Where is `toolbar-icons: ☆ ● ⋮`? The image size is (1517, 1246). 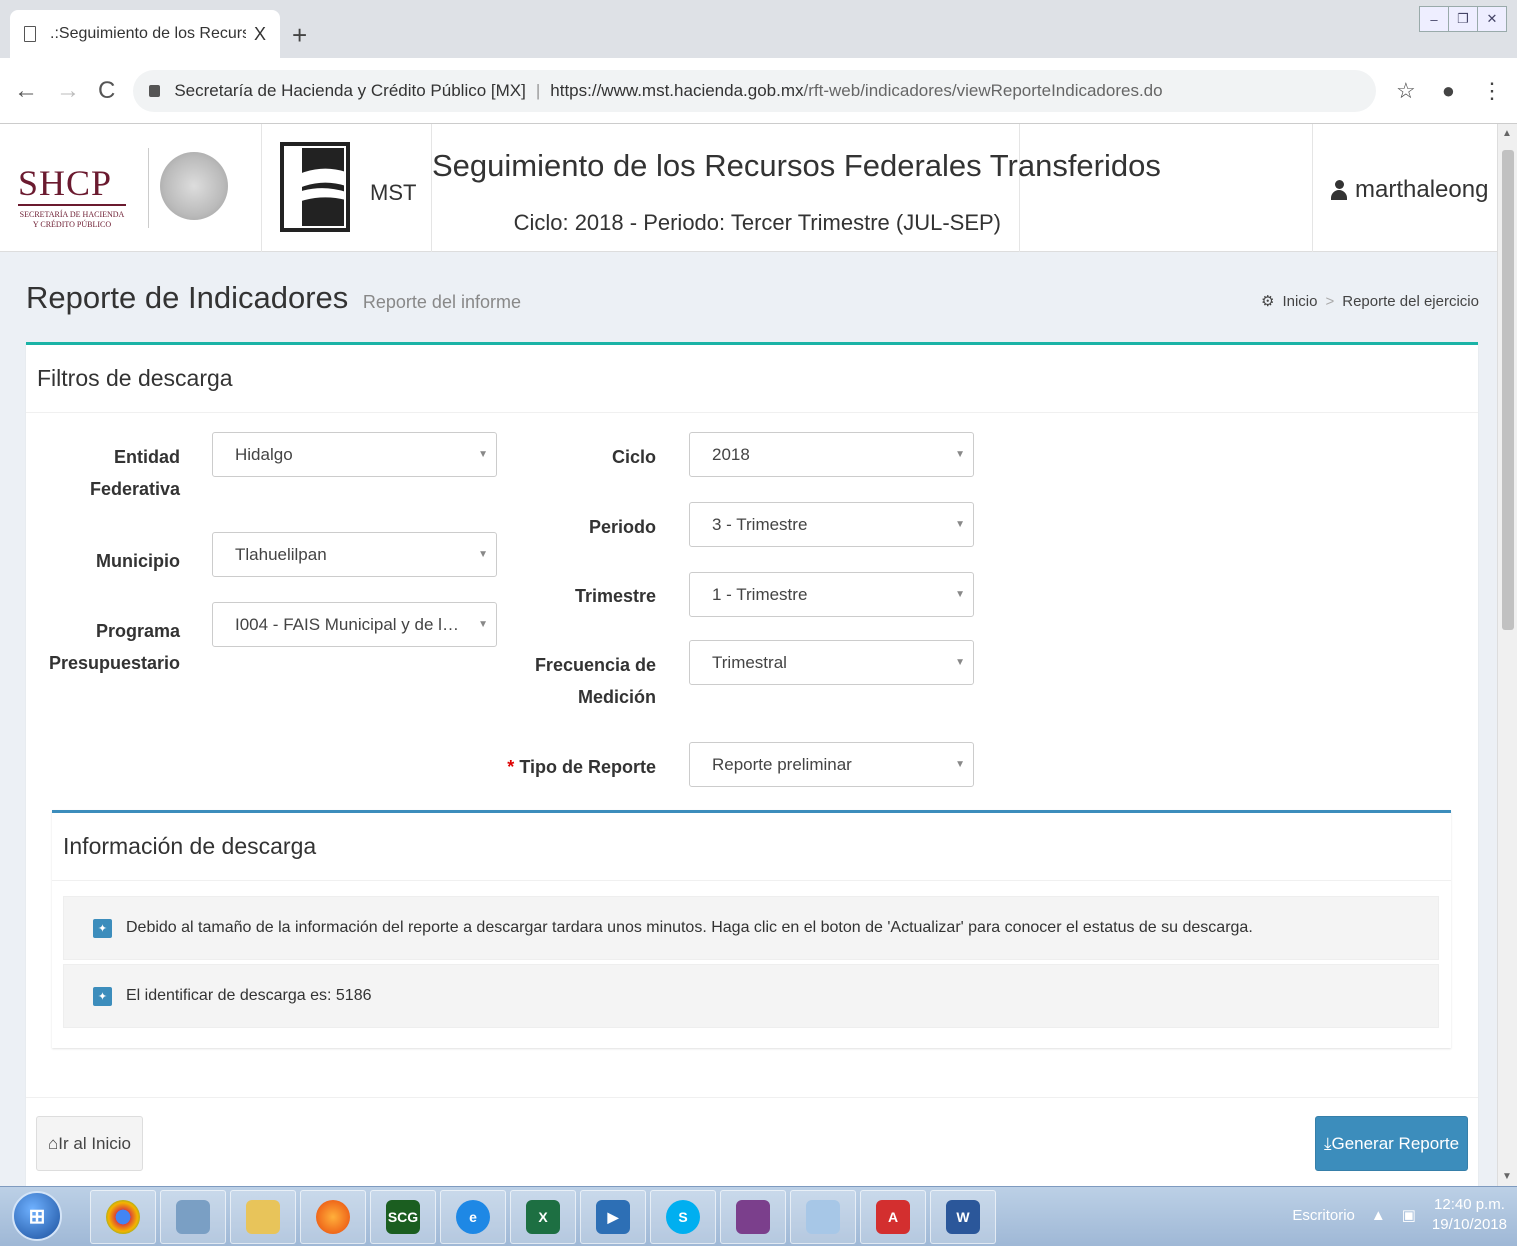
toolbar-icons: ☆ ● ⋮ is located at coordinates (1449, 91).